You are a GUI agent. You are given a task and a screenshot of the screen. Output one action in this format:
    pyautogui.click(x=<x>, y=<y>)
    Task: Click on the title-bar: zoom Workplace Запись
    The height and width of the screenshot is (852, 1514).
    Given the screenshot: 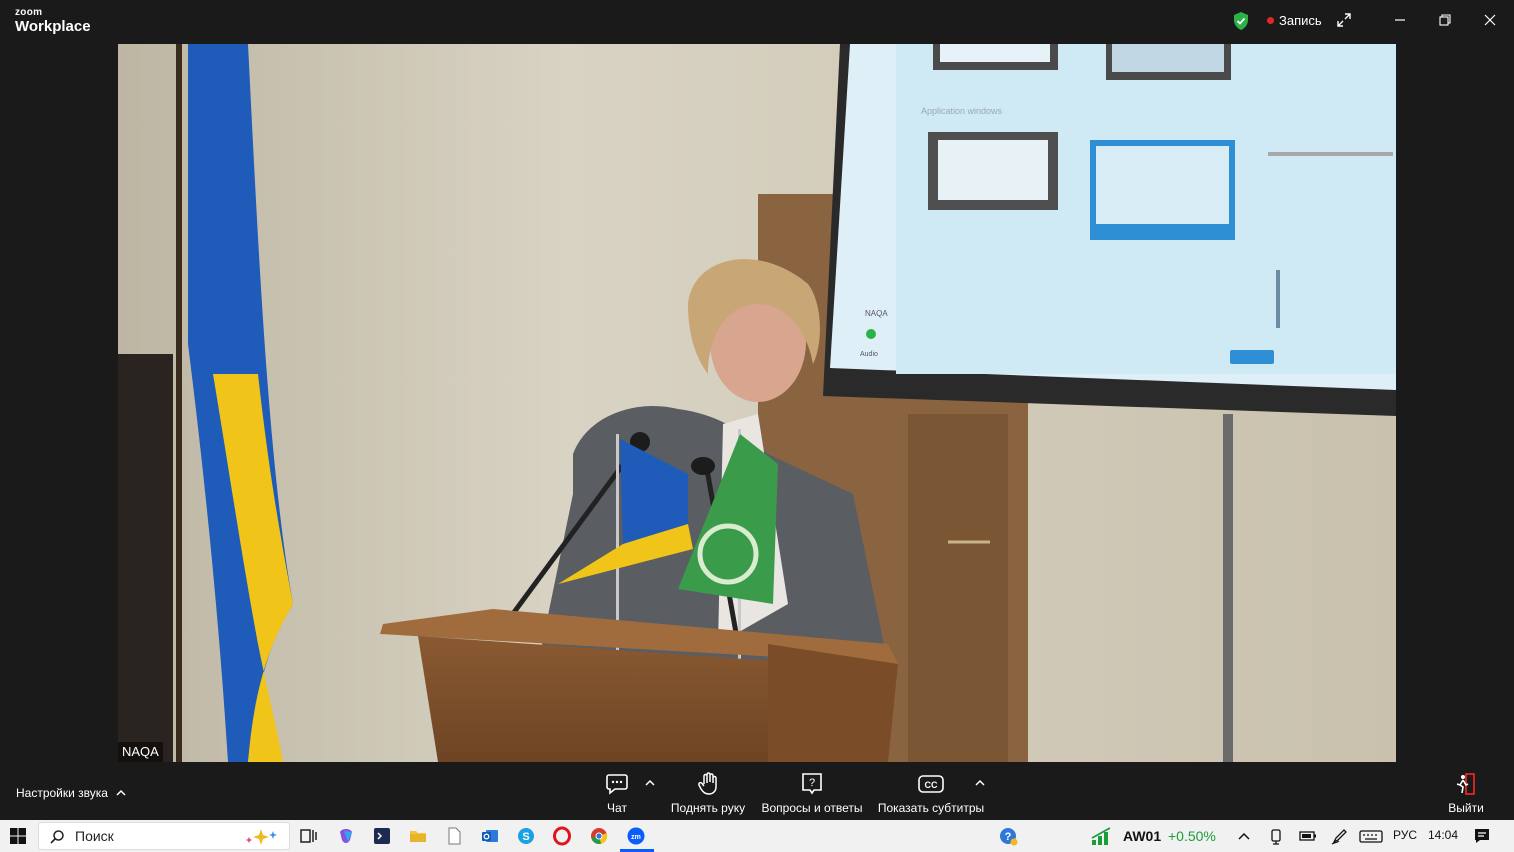 What is the action you would take?
    pyautogui.click(x=757, y=22)
    